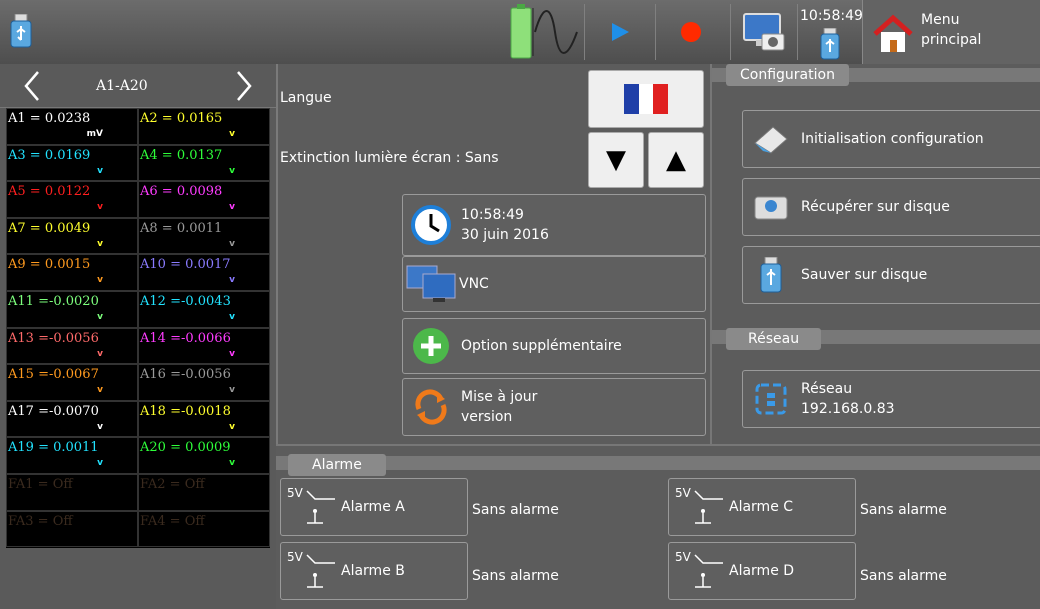 This screenshot has width=1040, height=609. I want to click on channel-value: A15 =-0.0067, so click(53, 375).